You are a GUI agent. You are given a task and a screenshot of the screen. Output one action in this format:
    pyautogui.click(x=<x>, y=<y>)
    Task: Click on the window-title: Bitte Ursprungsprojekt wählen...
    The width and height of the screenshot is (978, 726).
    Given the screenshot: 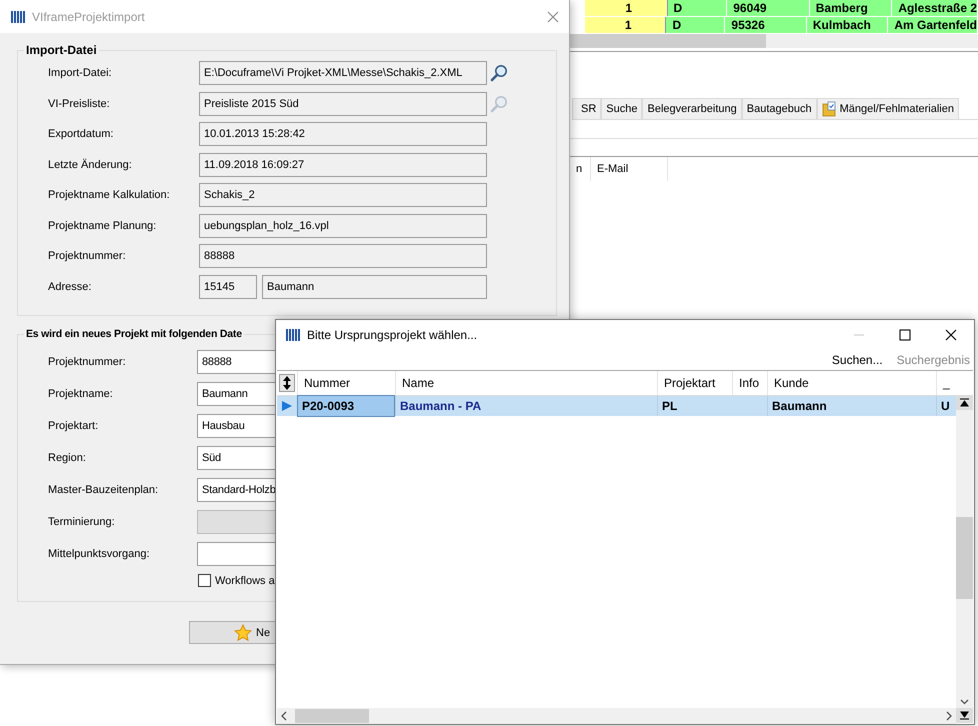 What is the action you would take?
    pyautogui.click(x=392, y=335)
    